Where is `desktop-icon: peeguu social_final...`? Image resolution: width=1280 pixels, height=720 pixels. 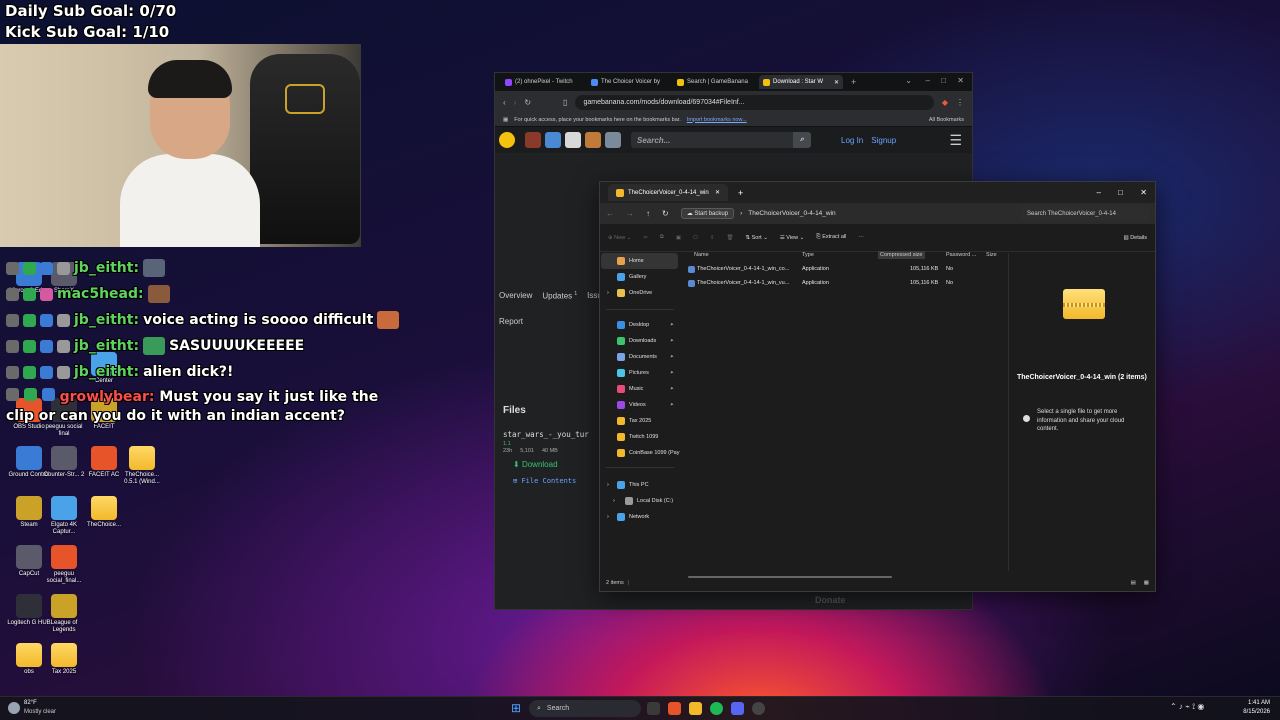 desktop-icon: peeguu social_final... is located at coordinates (64, 565).